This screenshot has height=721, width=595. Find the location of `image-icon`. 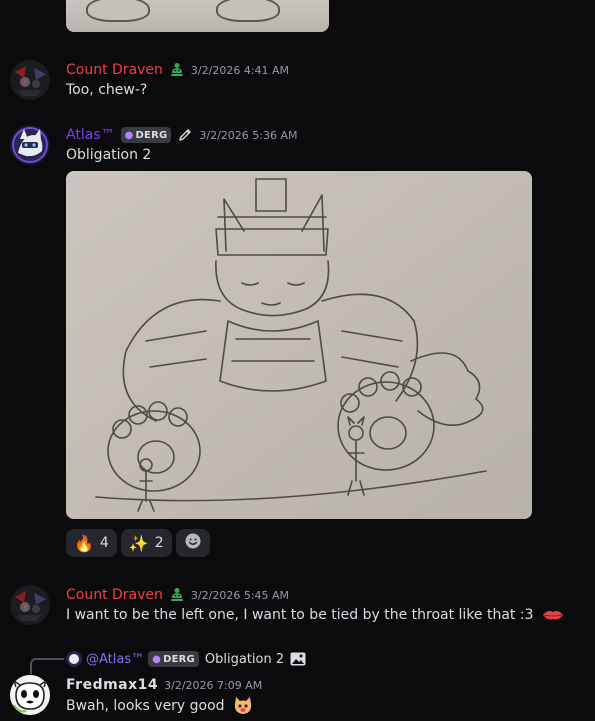

image-icon is located at coordinates (298, 659).